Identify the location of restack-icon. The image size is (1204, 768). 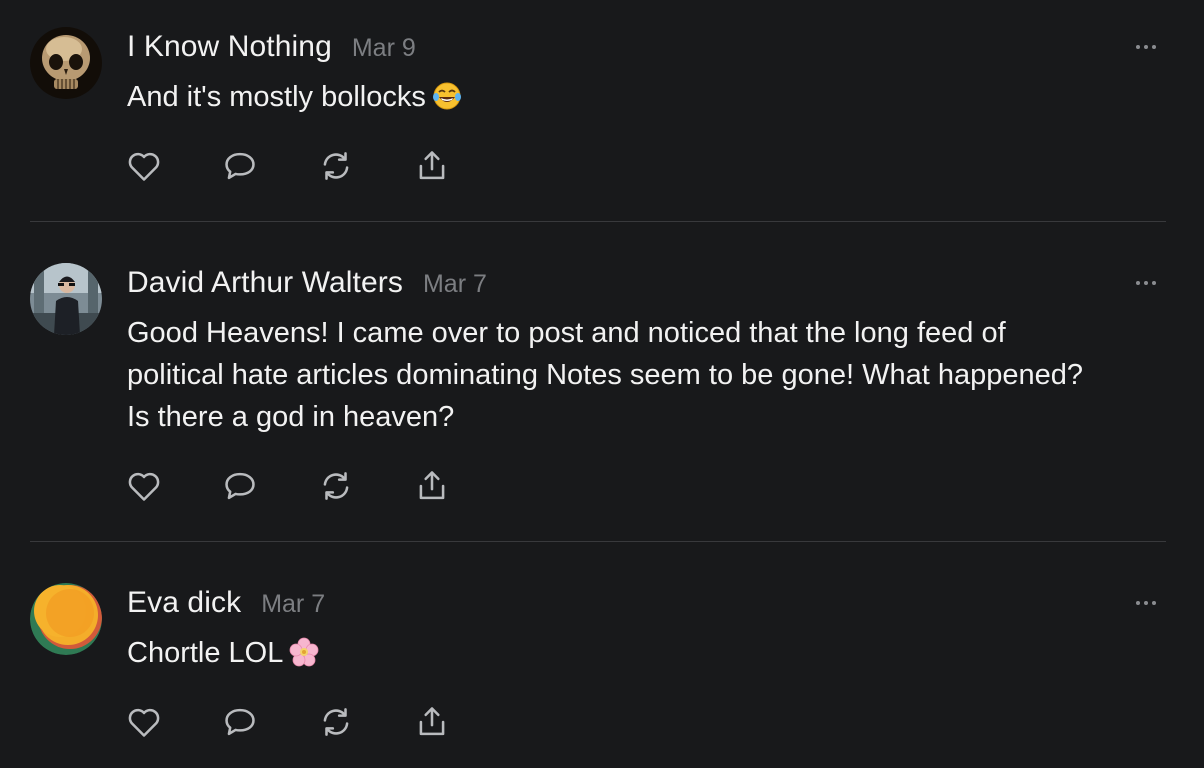
(336, 722).